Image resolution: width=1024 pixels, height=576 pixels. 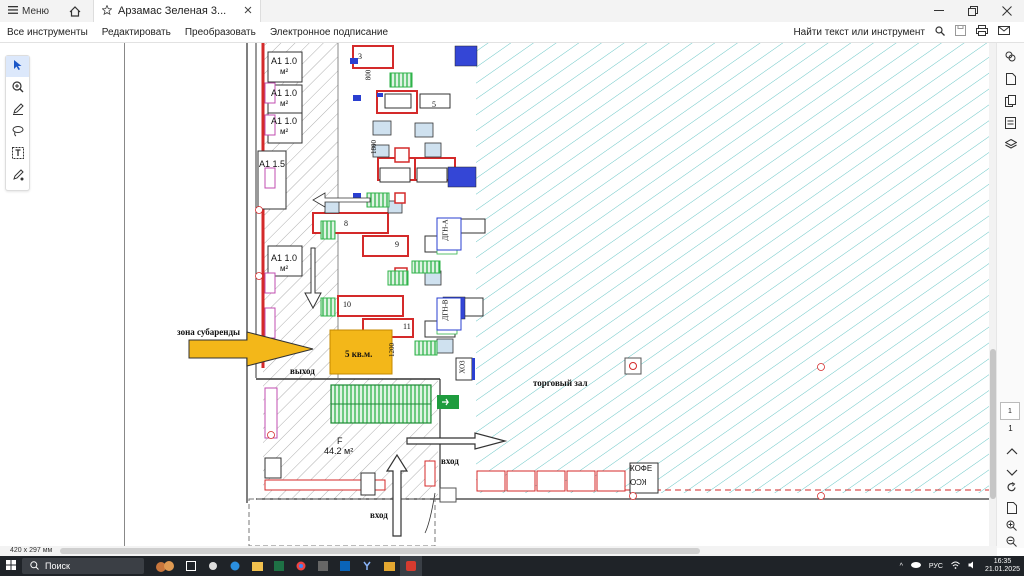 I want to click on home-icon, so click(x=75, y=11).